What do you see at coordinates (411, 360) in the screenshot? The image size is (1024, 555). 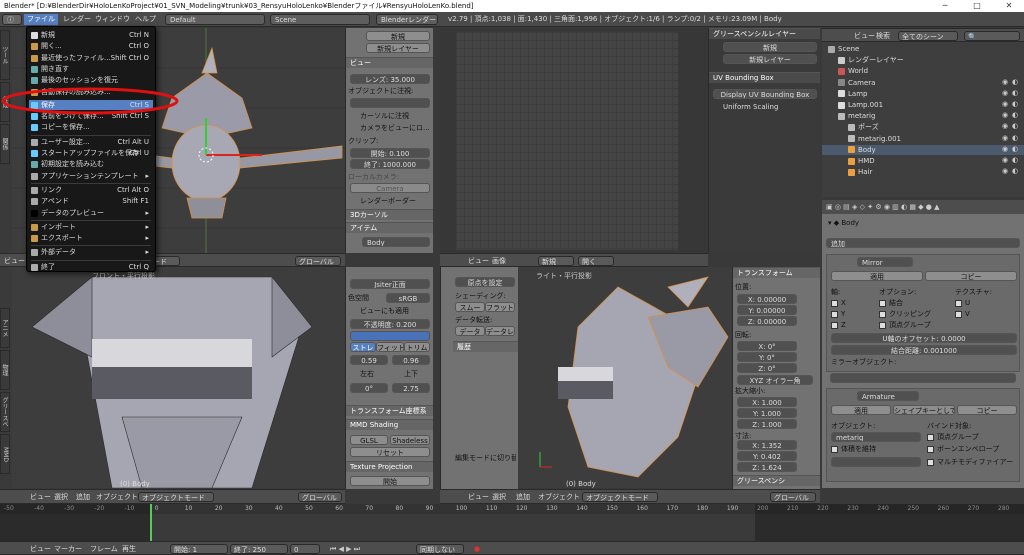 I see `offset-y-field: 0.96` at bounding box center [411, 360].